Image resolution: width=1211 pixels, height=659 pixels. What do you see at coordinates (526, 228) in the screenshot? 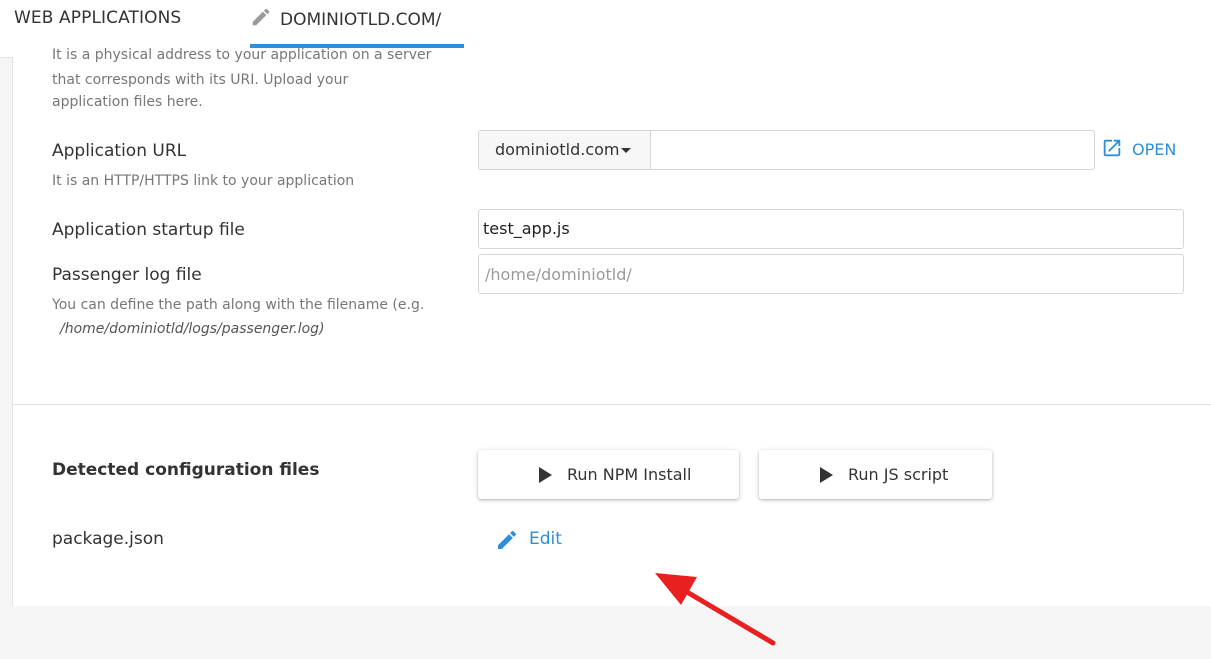
I see `startup-file-value: test_app.js` at bounding box center [526, 228].